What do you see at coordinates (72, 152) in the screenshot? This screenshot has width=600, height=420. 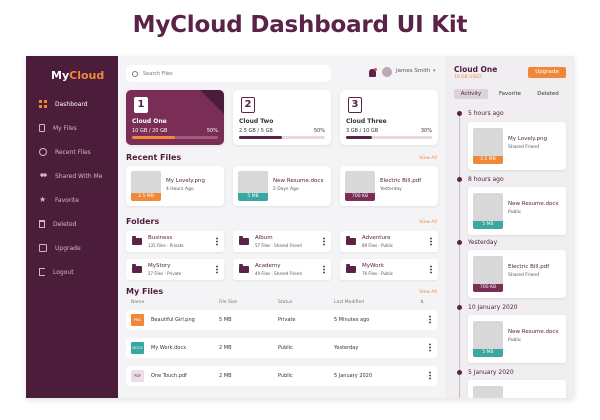 I see `sidebar-item-recent-files: Recent Files` at bounding box center [72, 152].